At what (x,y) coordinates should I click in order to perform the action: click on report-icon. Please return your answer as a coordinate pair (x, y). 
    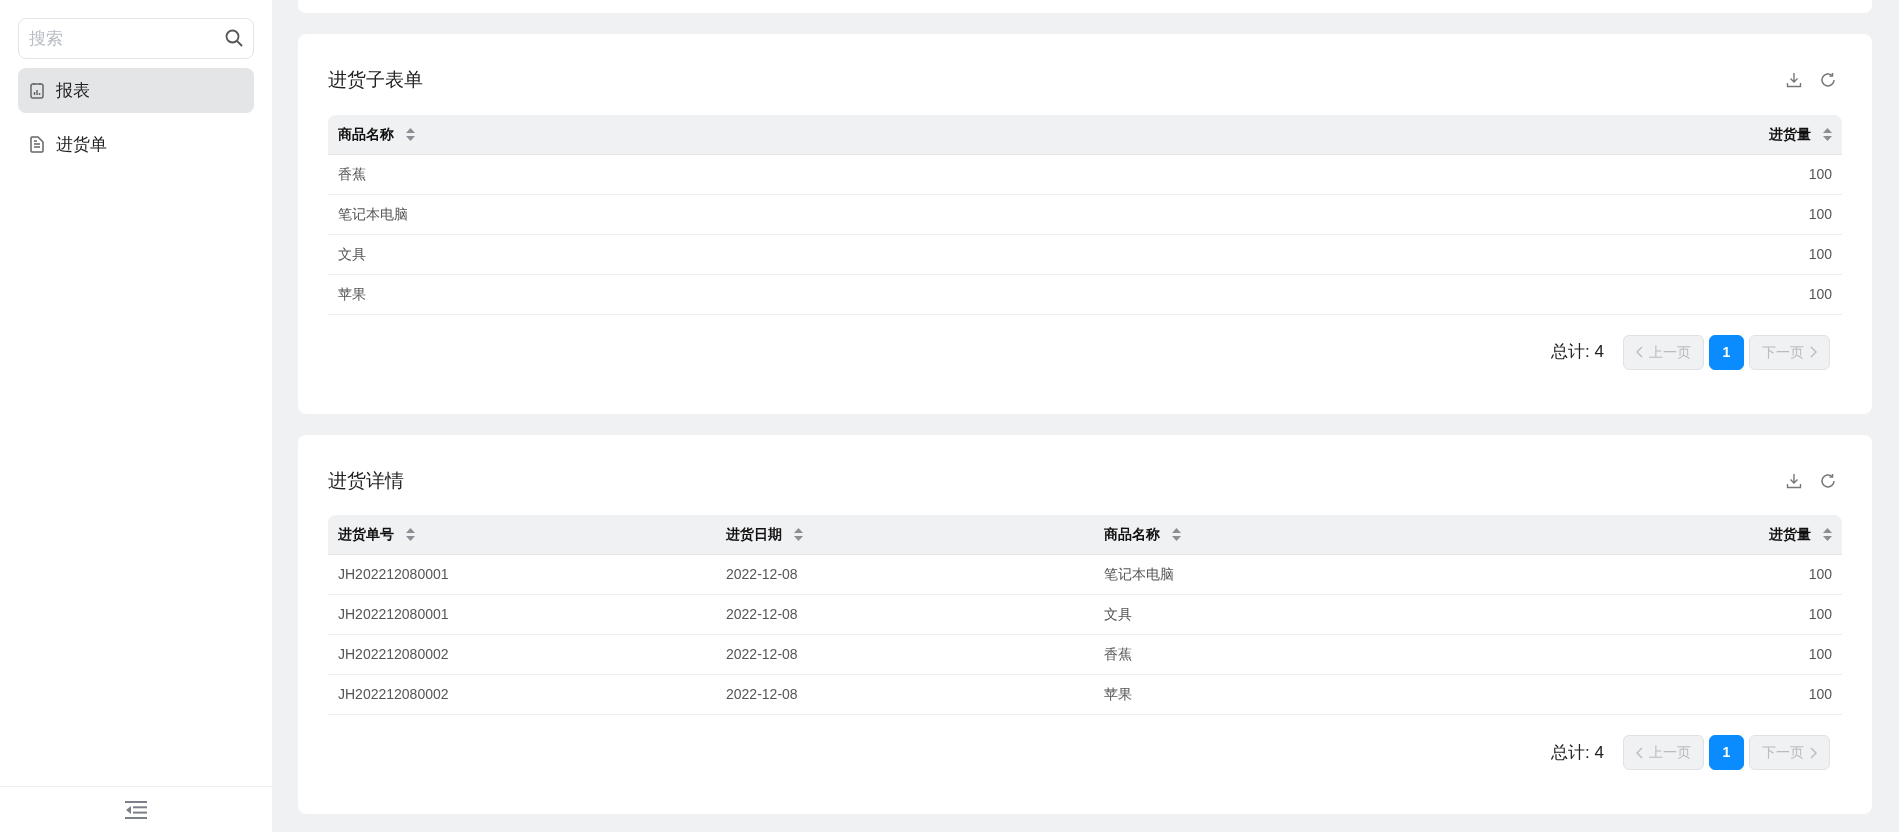
    Looking at the image, I should click on (37, 90).